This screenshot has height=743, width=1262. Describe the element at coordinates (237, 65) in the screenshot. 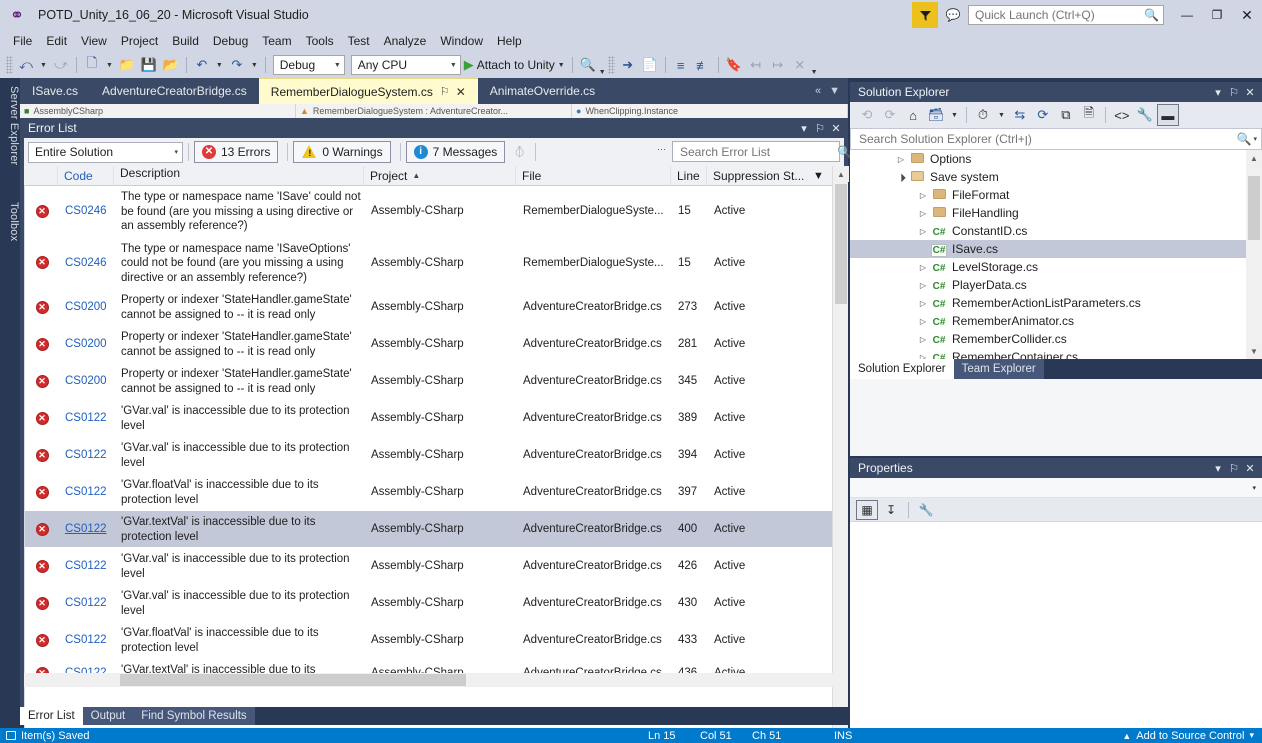

I see `redo-icon: ↷` at that location.